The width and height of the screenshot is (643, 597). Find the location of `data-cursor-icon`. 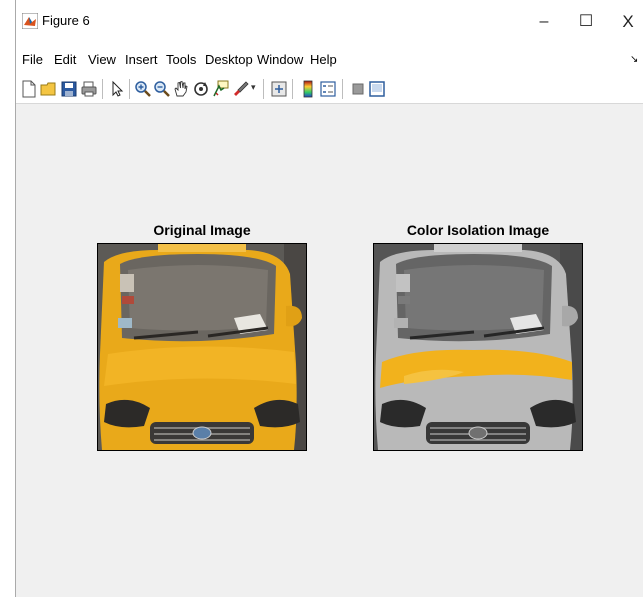

data-cursor-icon is located at coordinates (221, 89).